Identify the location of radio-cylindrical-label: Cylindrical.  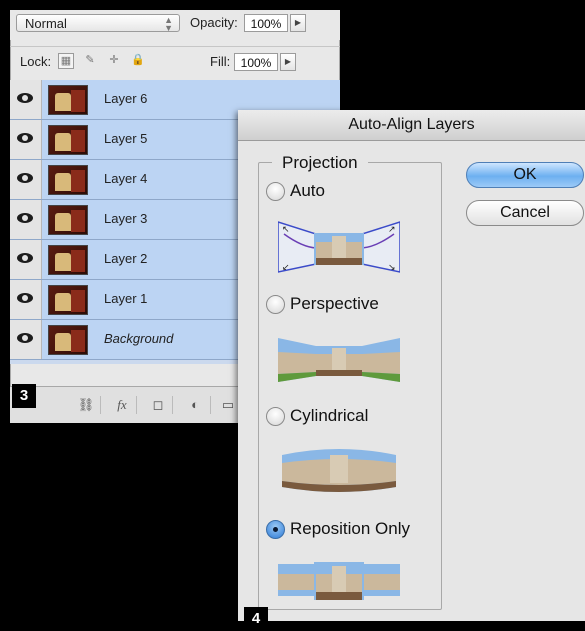
(329, 415).